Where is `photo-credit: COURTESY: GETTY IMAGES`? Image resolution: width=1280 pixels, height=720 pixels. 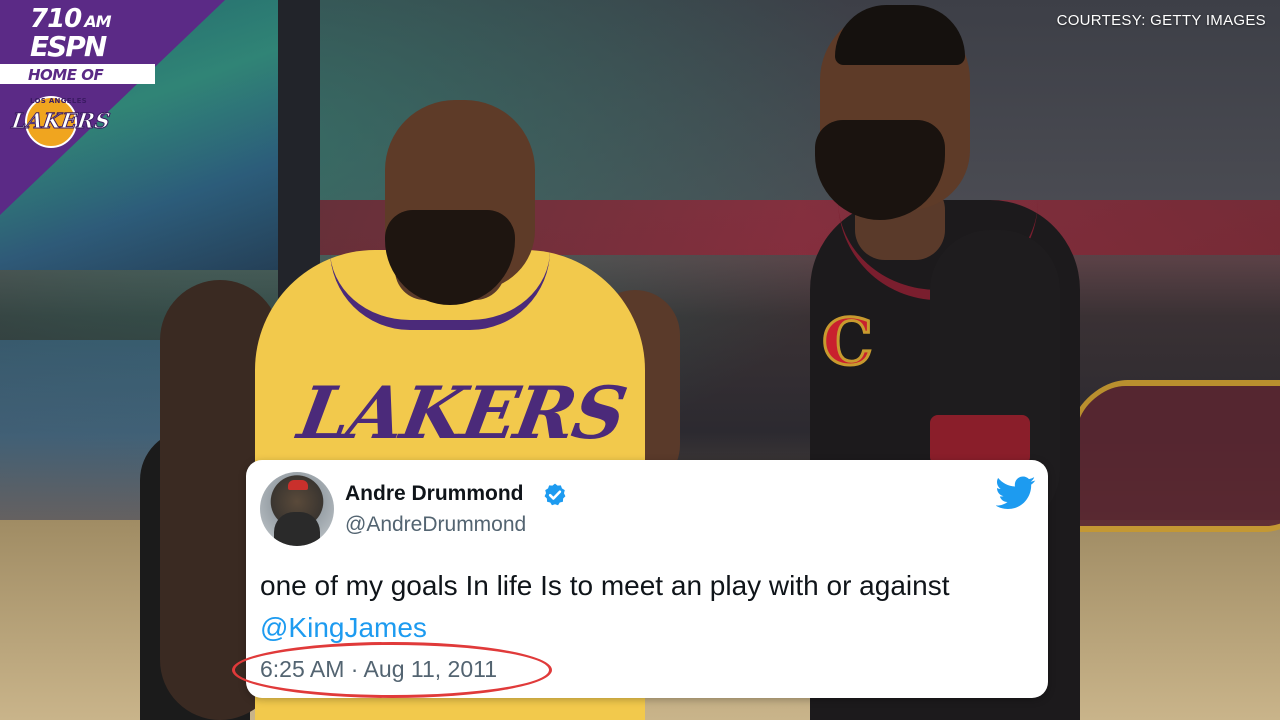 photo-credit: COURTESY: GETTY IMAGES is located at coordinates (1161, 20).